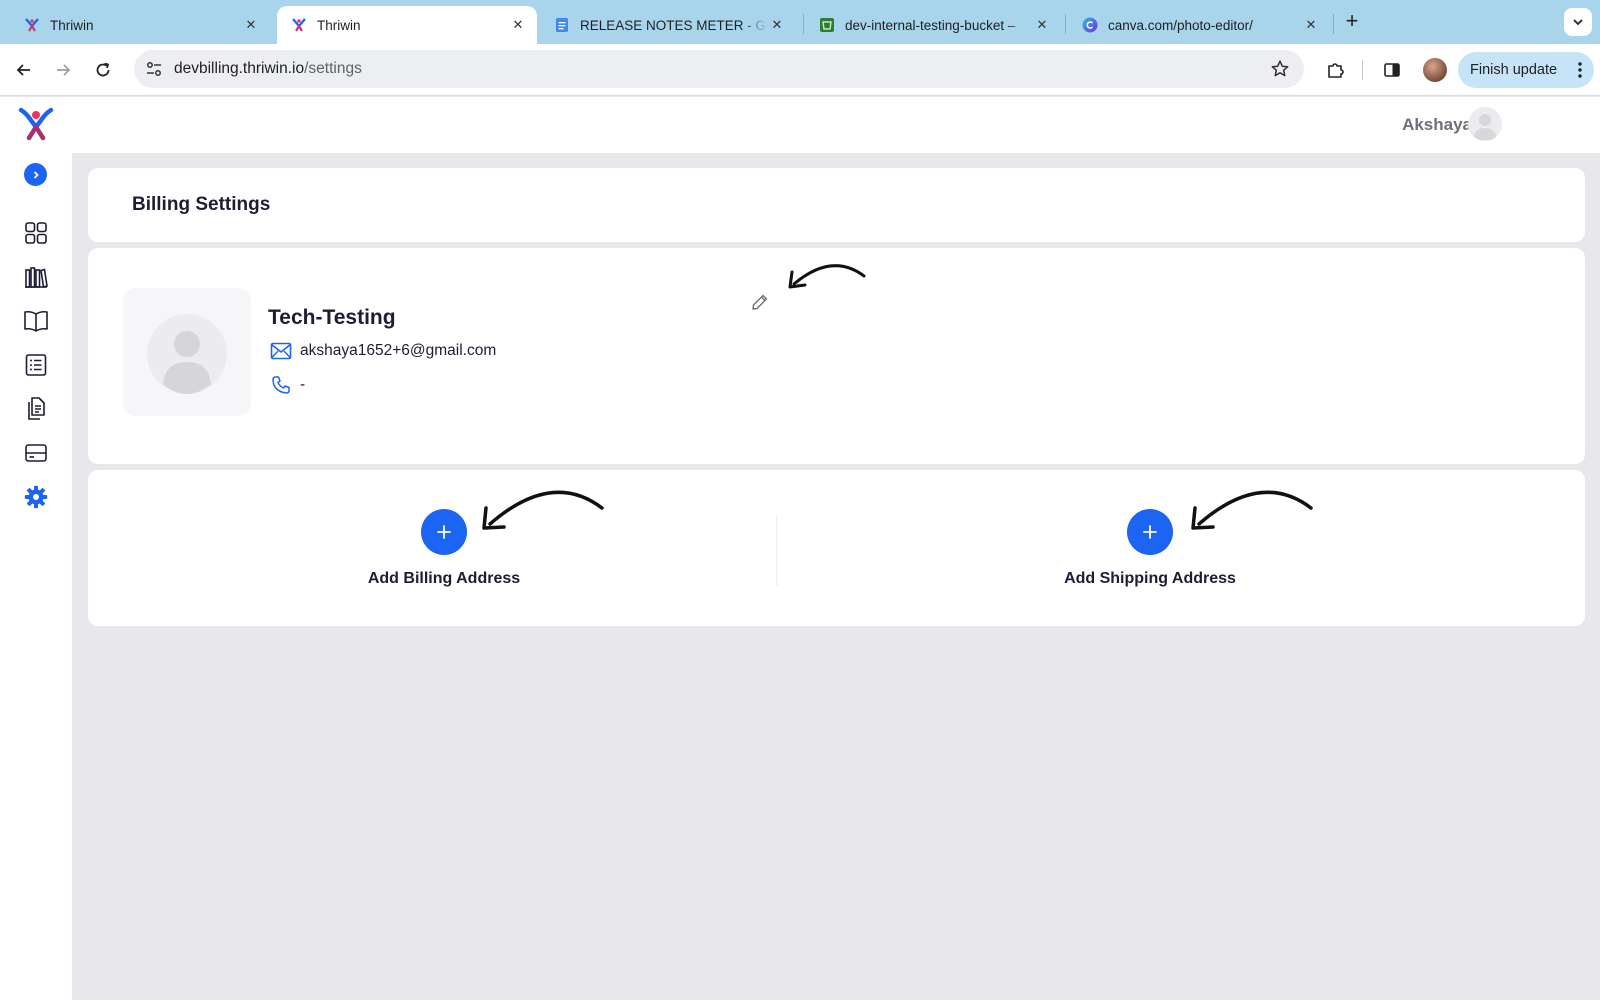 The width and height of the screenshot is (1600, 1000). What do you see at coordinates (239, 68) in the screenshot?
I see `url-host: devbilling.thriwin.io` at bounding box center [239, 68].